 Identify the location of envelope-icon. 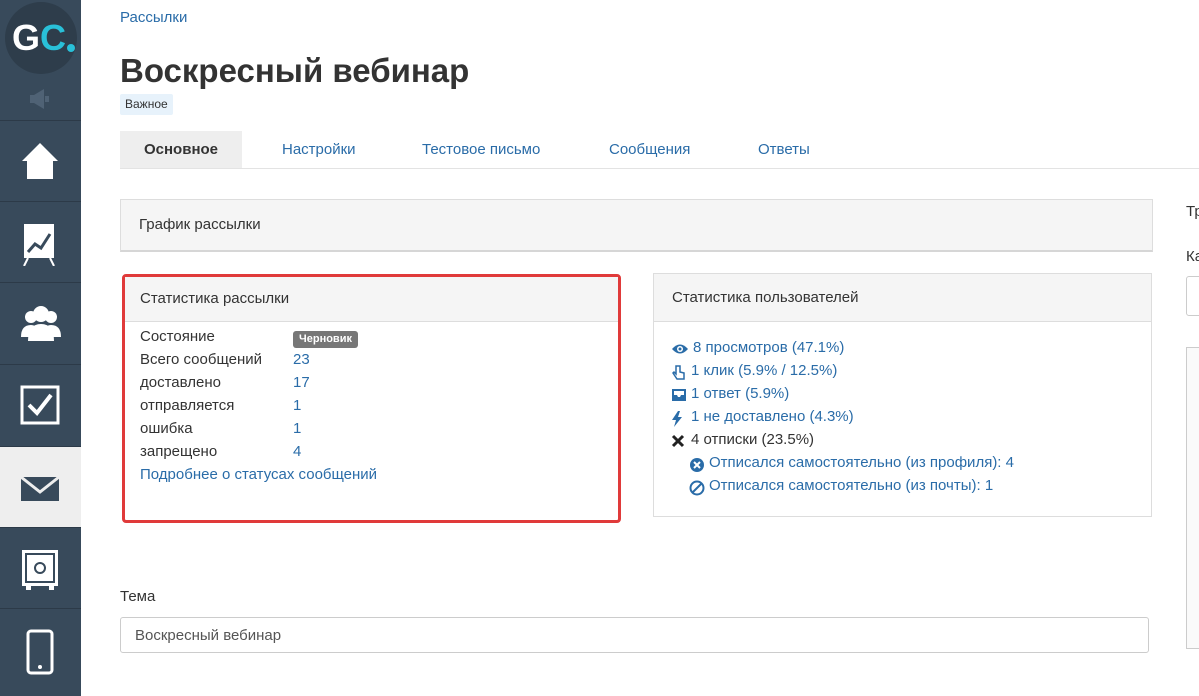
(40, 488).